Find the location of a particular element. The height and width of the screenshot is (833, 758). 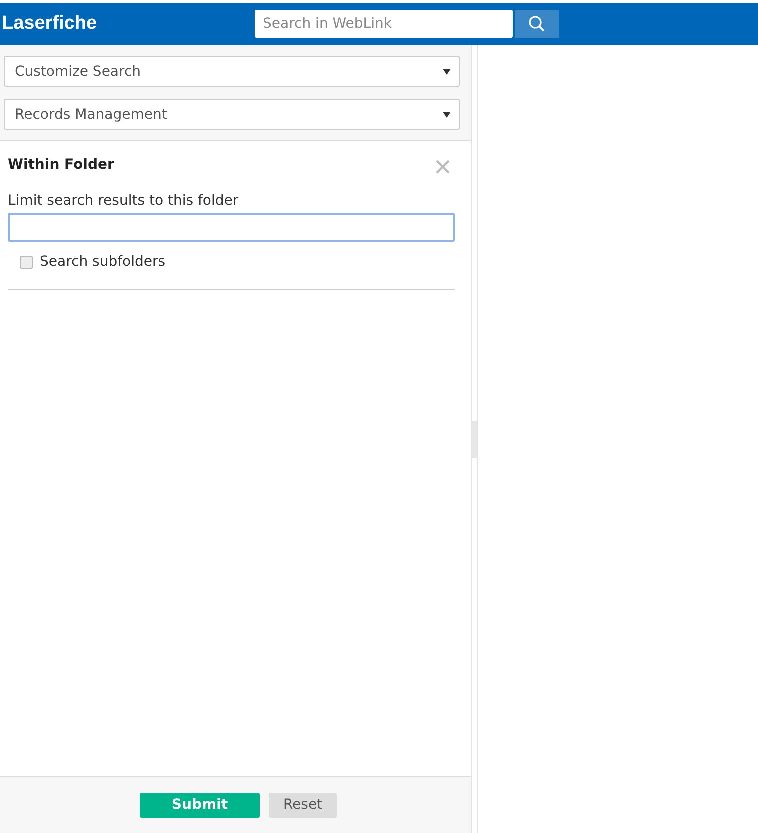

search-button is located at coordinates (537, 24).